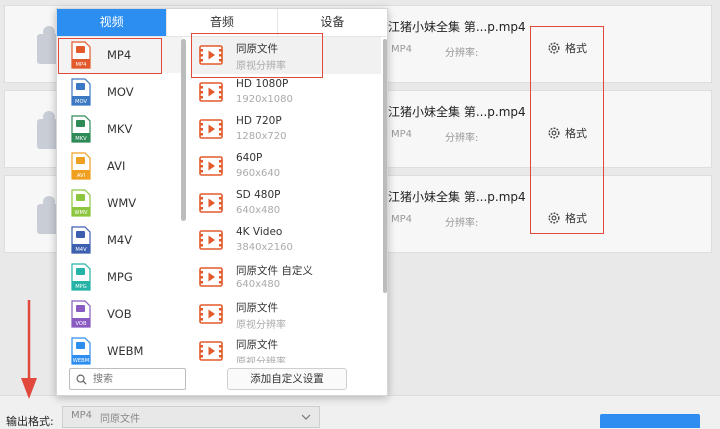 The width and height of the screenshot is (720, 429). I want to click on file-format-icon: MP4, so click(81, 55).